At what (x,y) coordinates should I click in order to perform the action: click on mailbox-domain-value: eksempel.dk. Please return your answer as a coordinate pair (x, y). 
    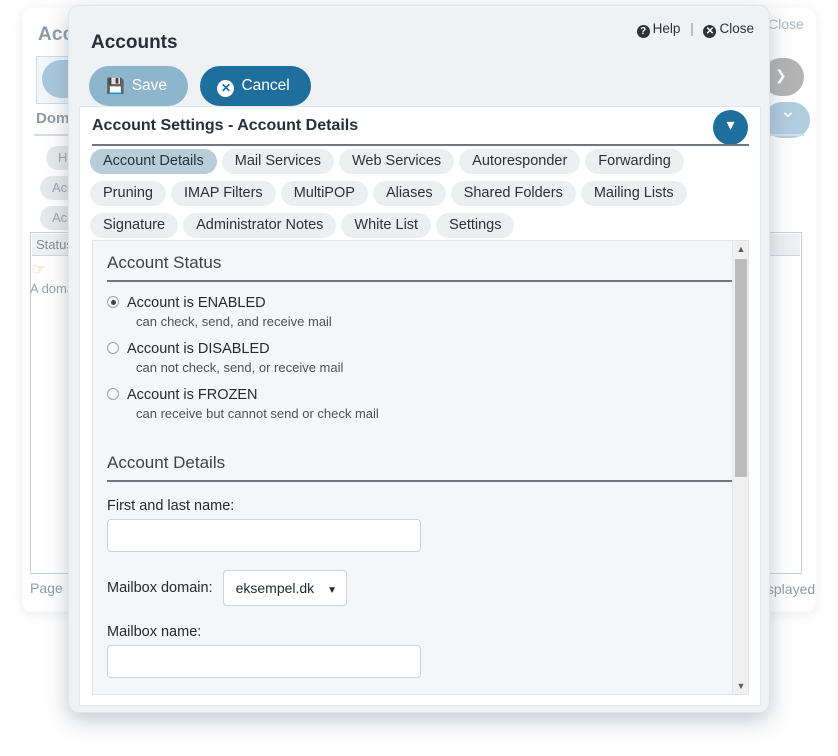
    Looking at the image, I should click on (275, 588).